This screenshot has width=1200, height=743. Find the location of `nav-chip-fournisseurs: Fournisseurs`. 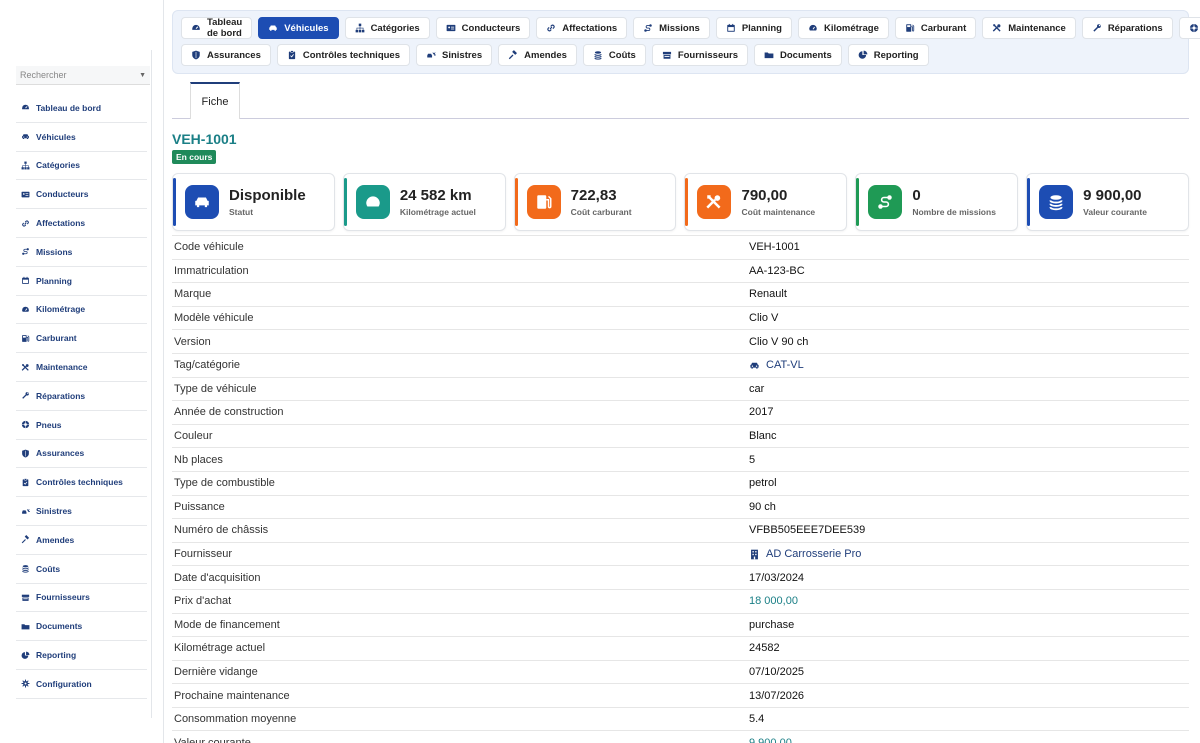

nav-chip-fournisseurs: Fournisseurs is located at coordinates (700, 55).